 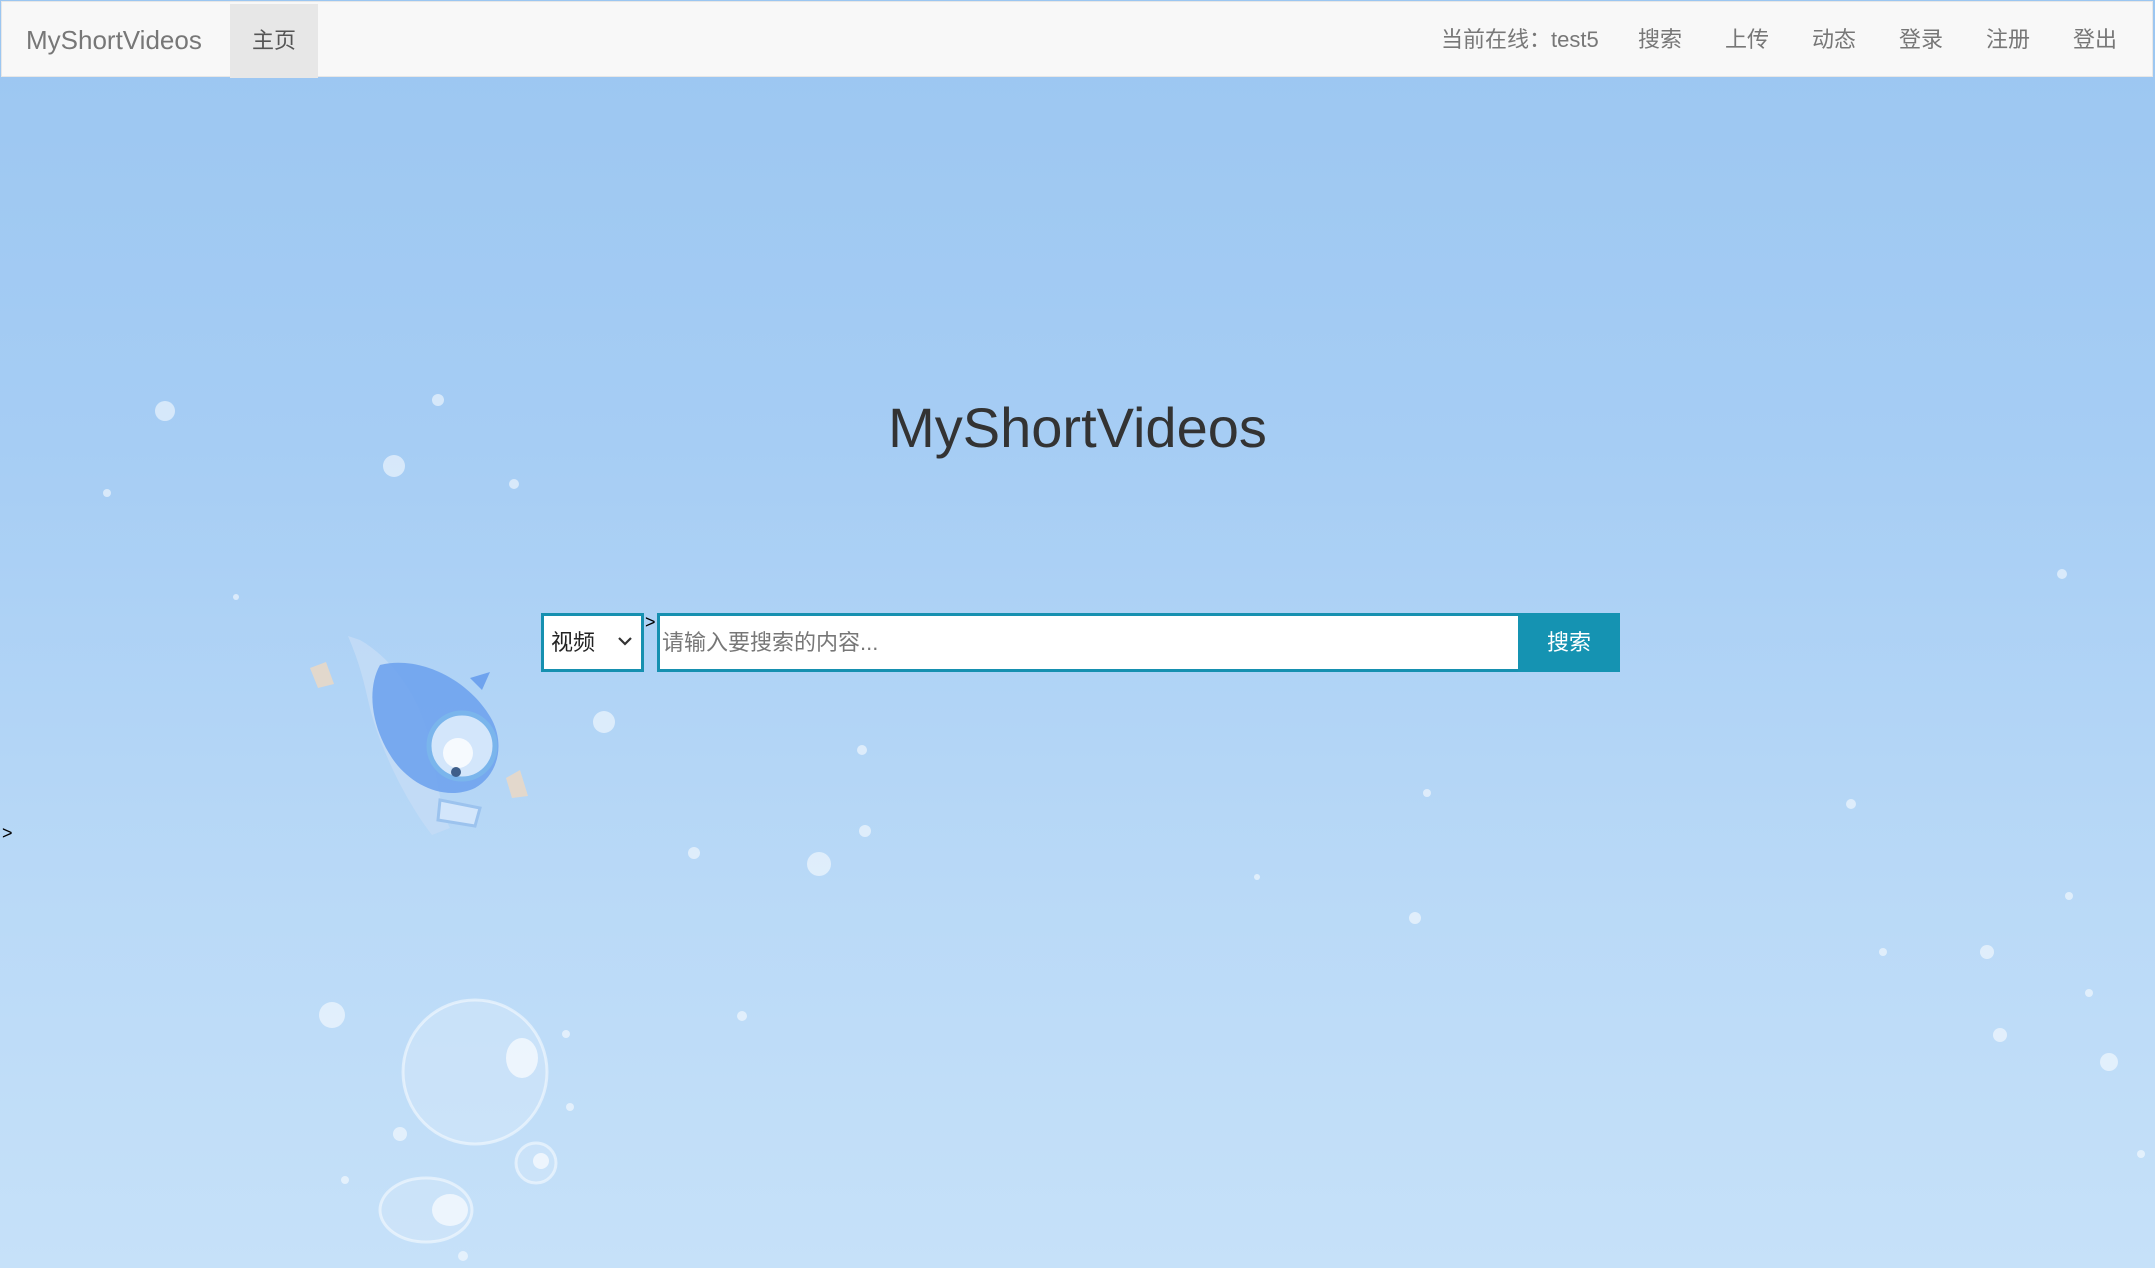 What do you see at coordinates (1921, 40) in the screenshot?
I see `nav-login-link: 登录` at bounding box center [1921, 40].